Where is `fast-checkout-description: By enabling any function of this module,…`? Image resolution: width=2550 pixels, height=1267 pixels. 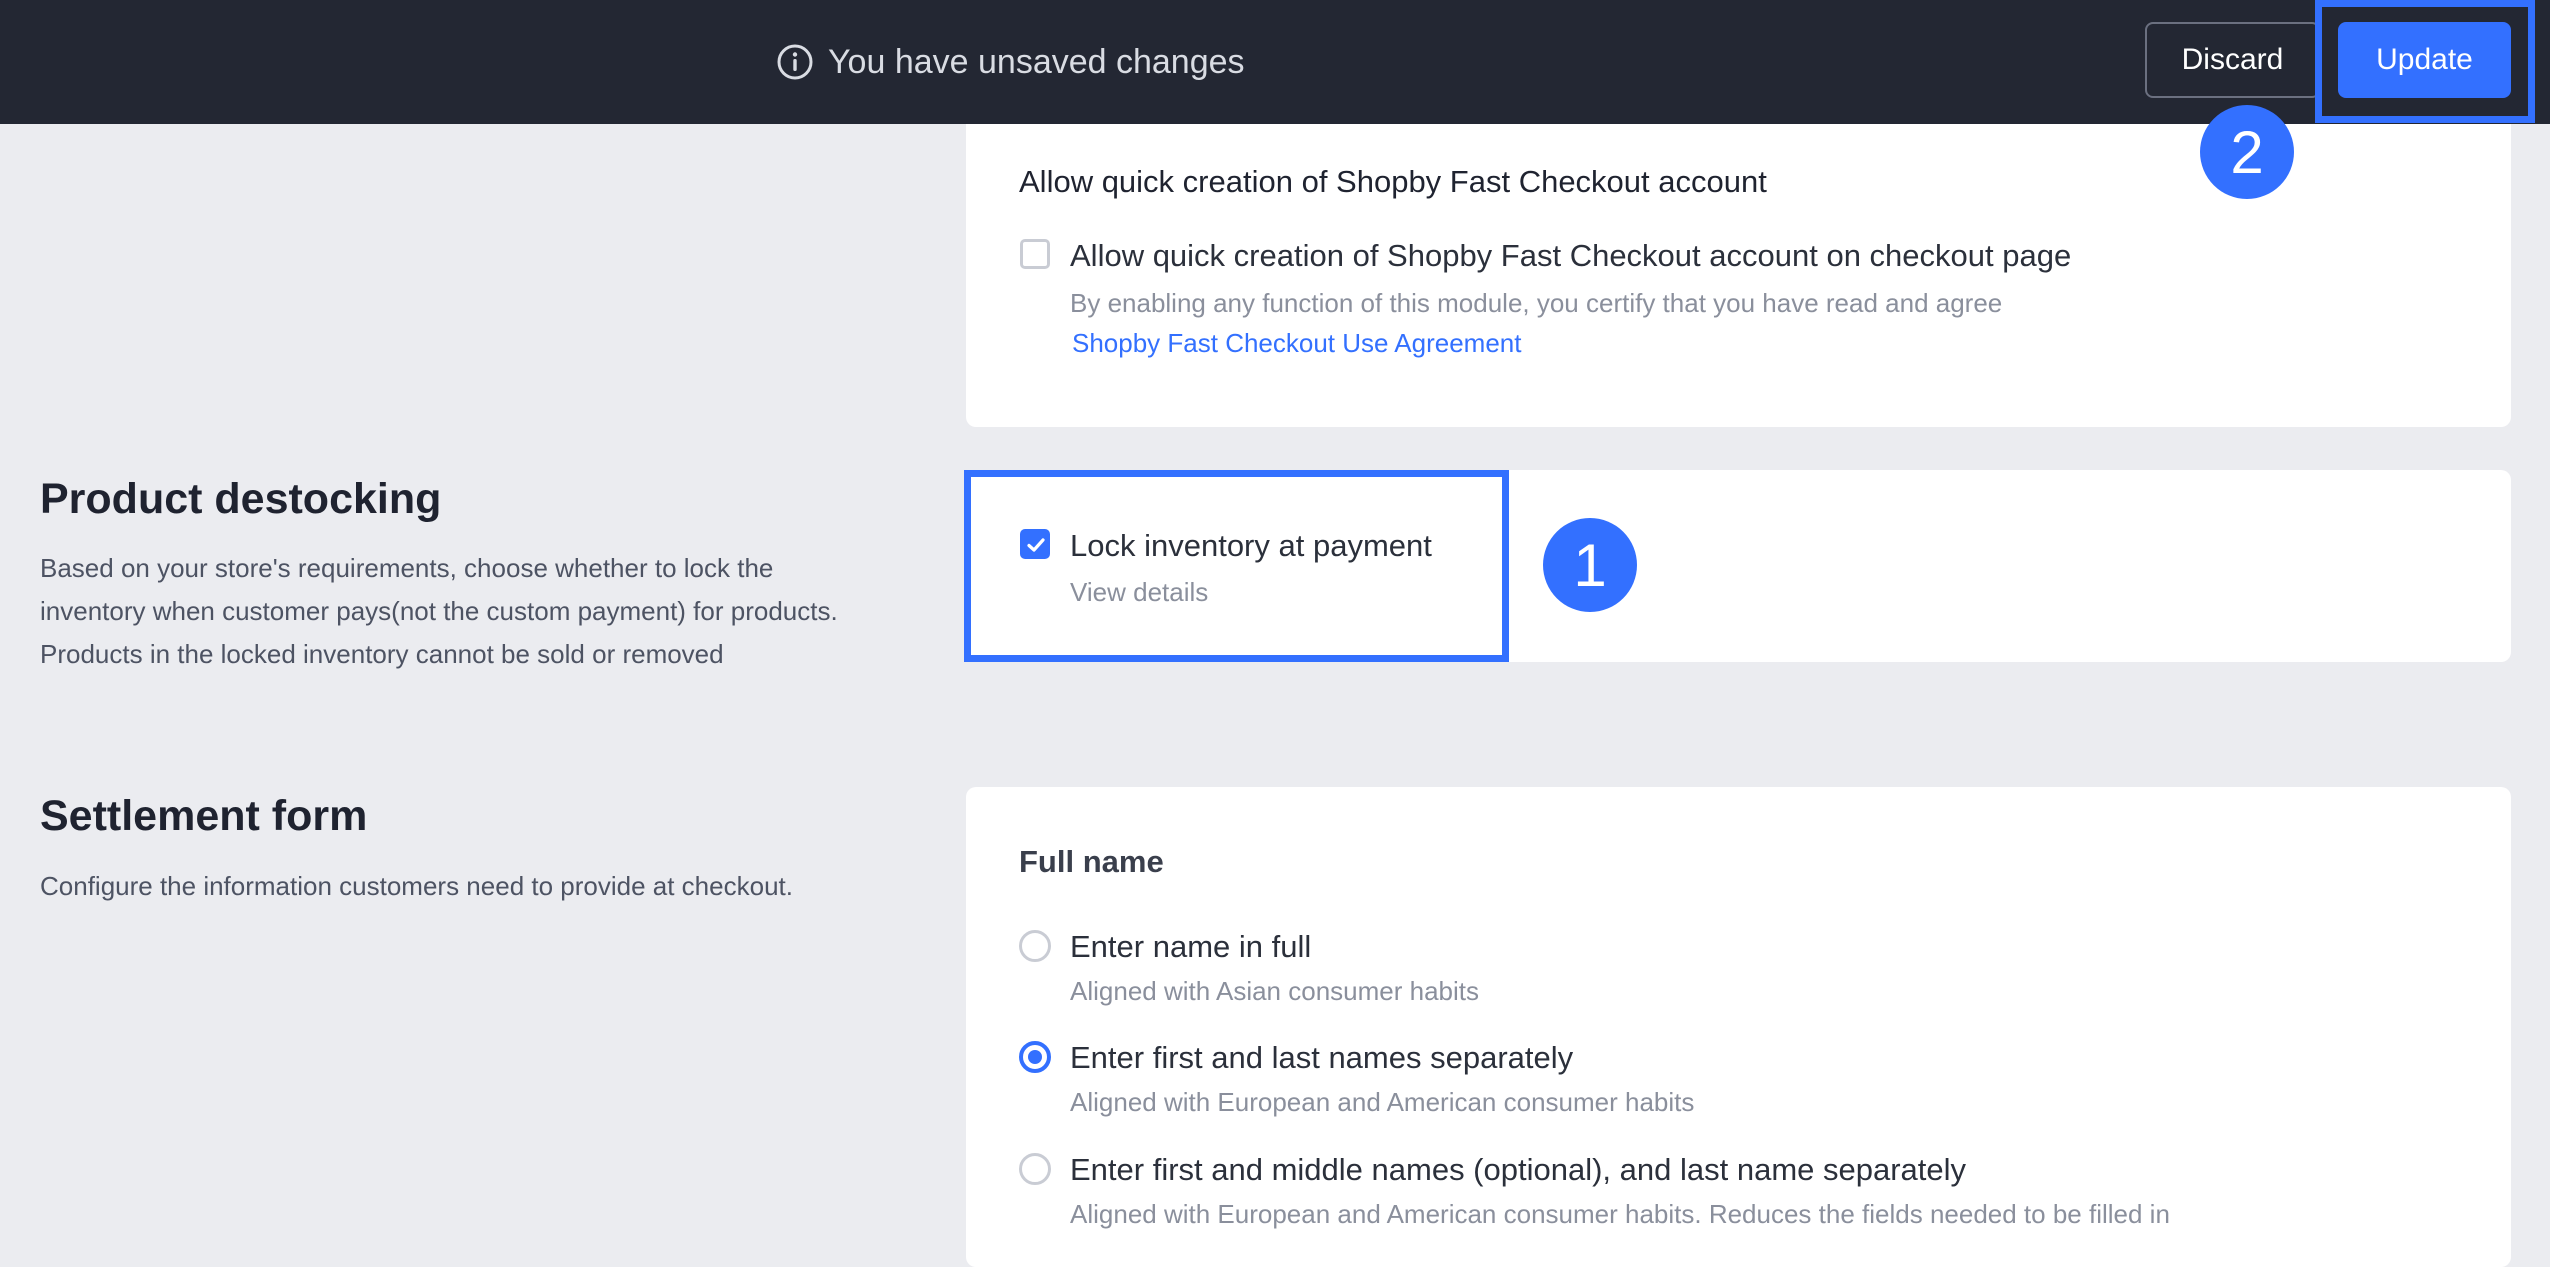
fast-checkout-description: By enabling any function of this module,… is located at coordinates (1536, 303).